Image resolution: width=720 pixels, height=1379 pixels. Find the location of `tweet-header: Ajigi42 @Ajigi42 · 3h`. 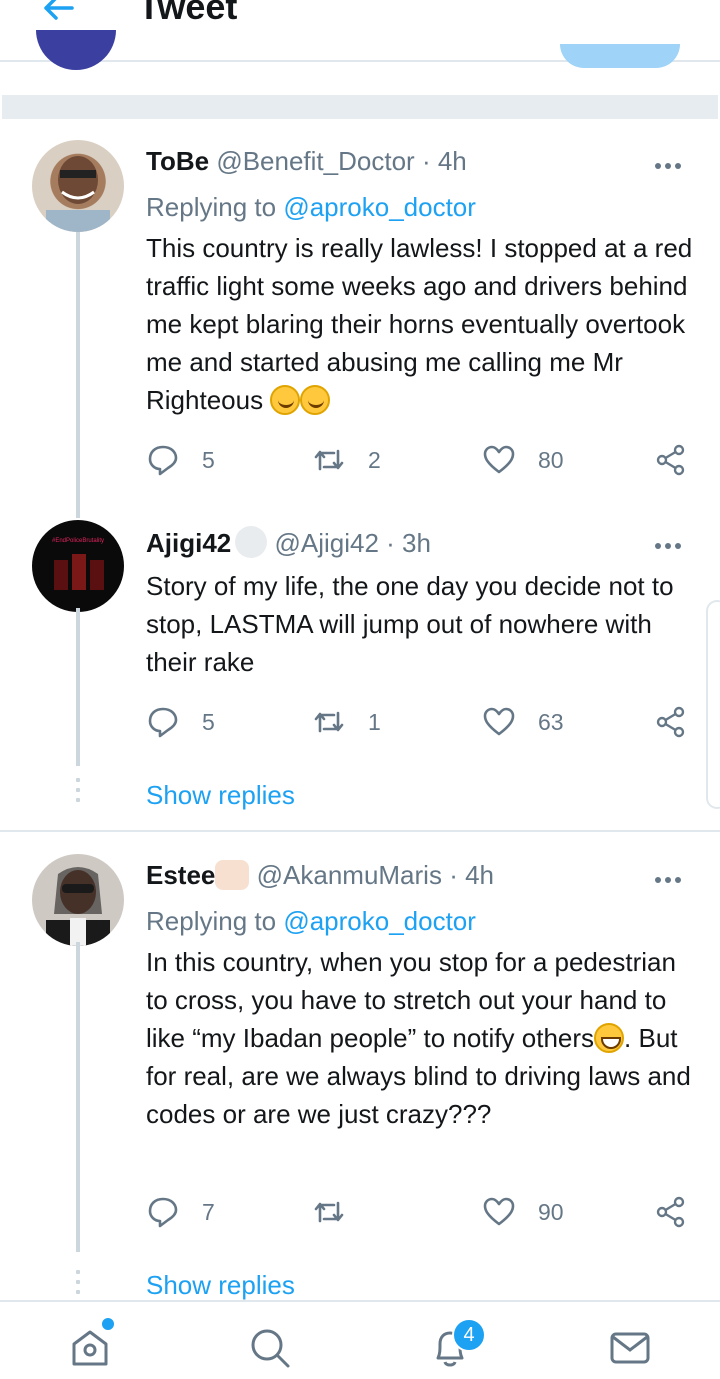

tweet-header: Ajigi42 @Ajigi42 · 3h is located at coordinates (288, 542).